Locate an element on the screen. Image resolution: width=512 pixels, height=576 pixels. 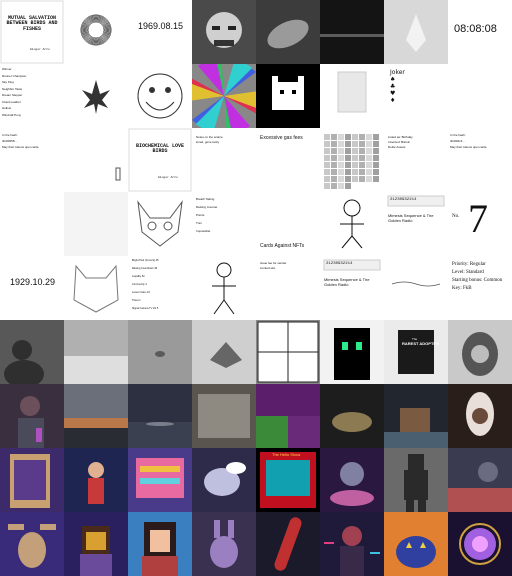
tile-text: Raising Countdown 46 is located at coordinates (145, 268).